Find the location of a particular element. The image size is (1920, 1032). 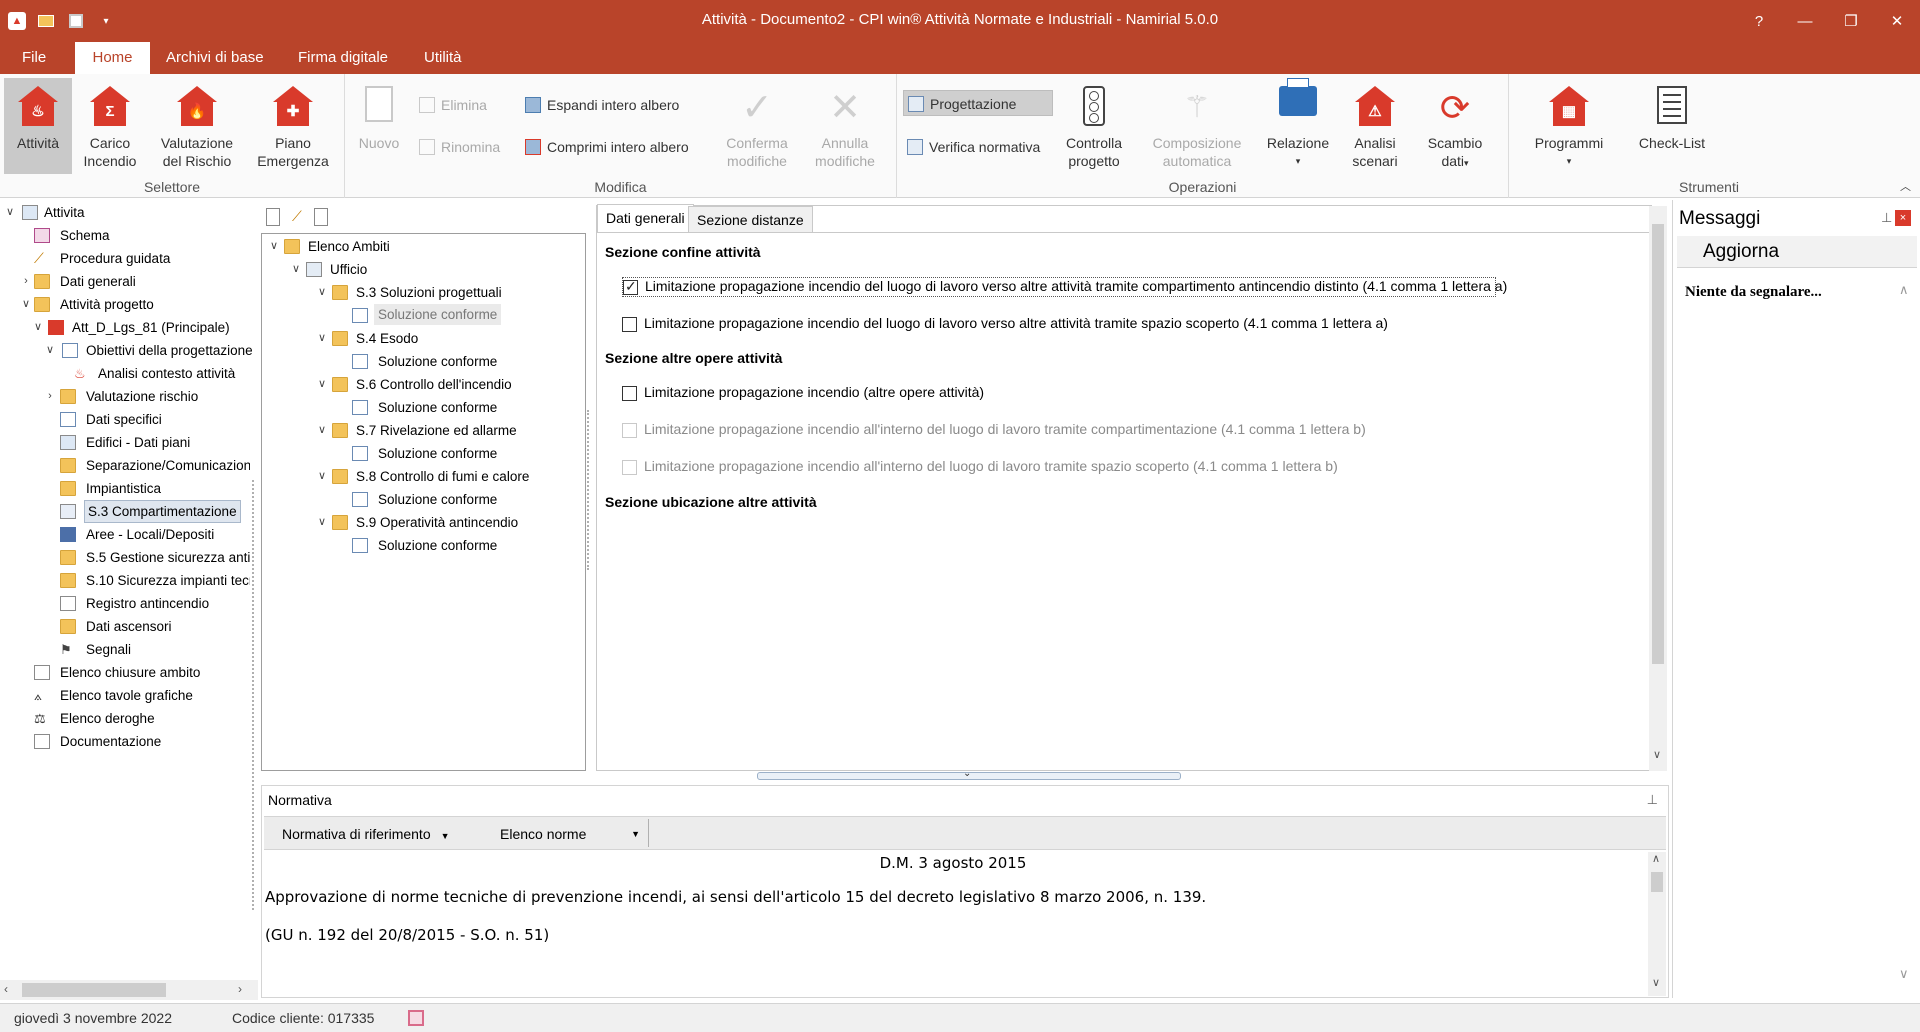

nuovo-button: Nuovo is located at coordinates (379, 126).